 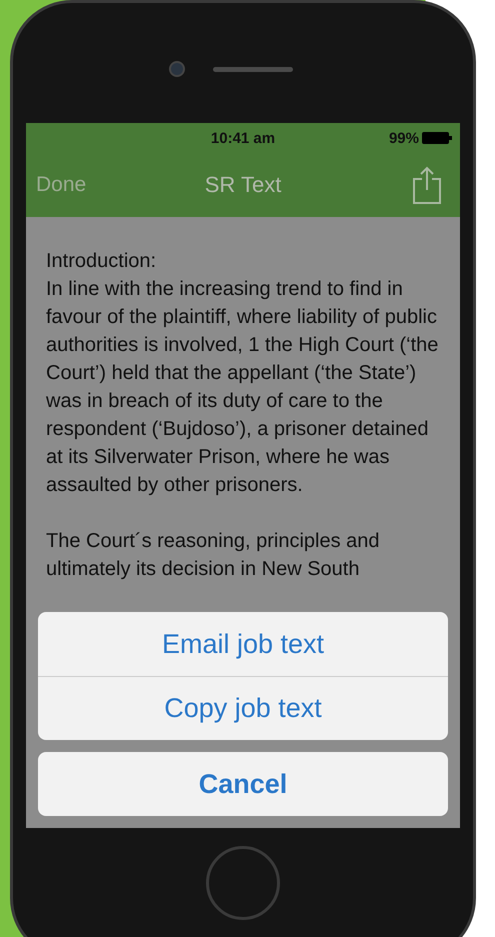 I want to click on battery-icon, so click(x=437, y=138).